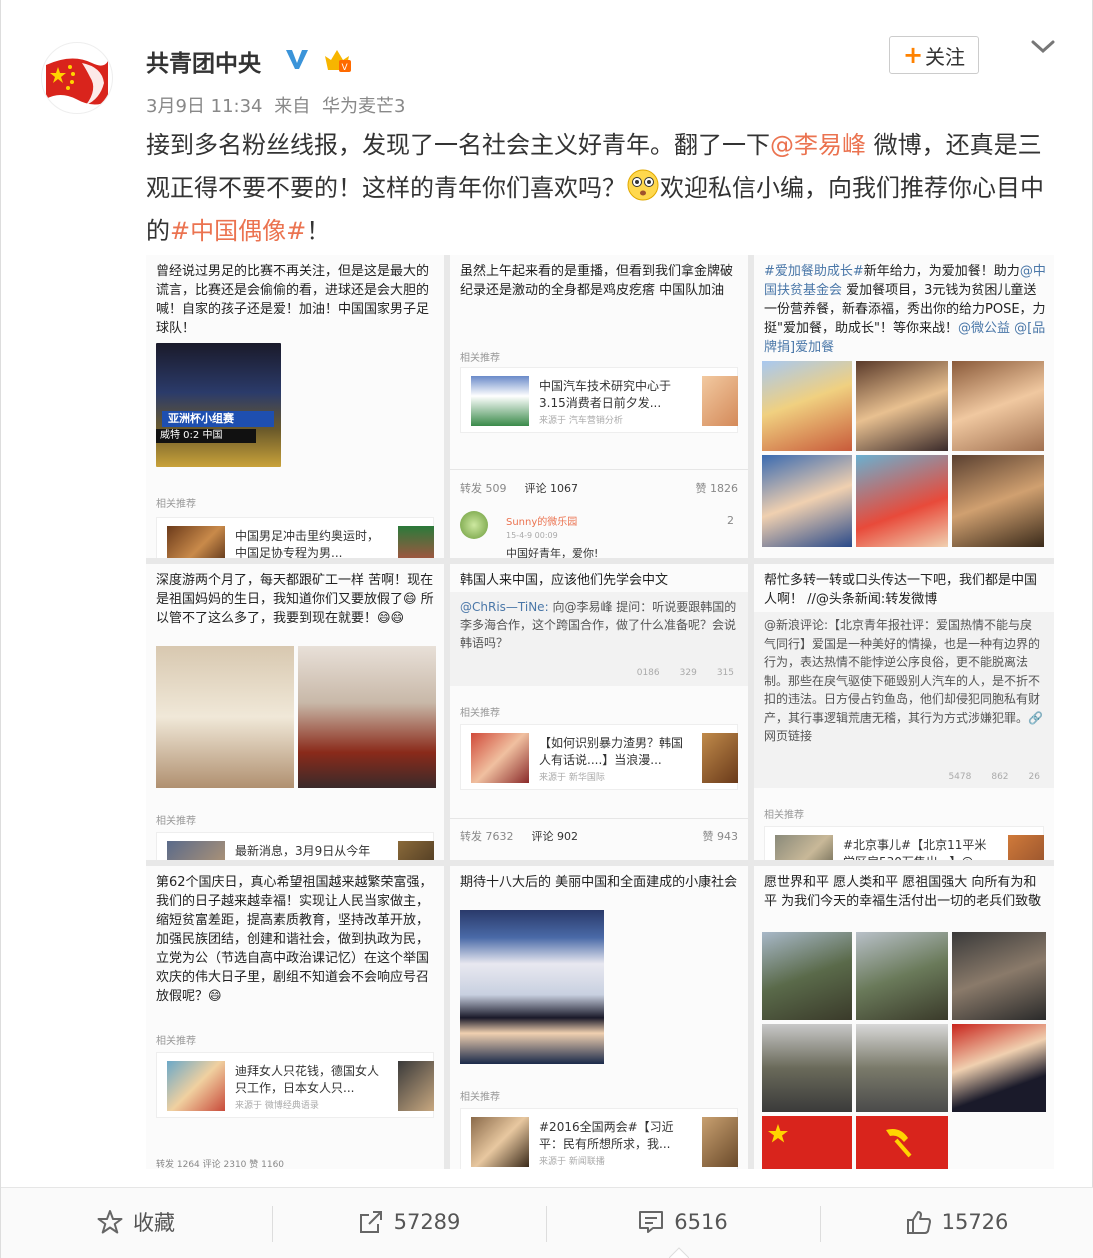 The width and height of the screenshot is (1093, 1258). What do you see at coordinates (218, 405) in the screenshot?
I see `football-thumb: 亚洲杯小组赛 威特 0:2 中国` at bounding box center [218, 405].